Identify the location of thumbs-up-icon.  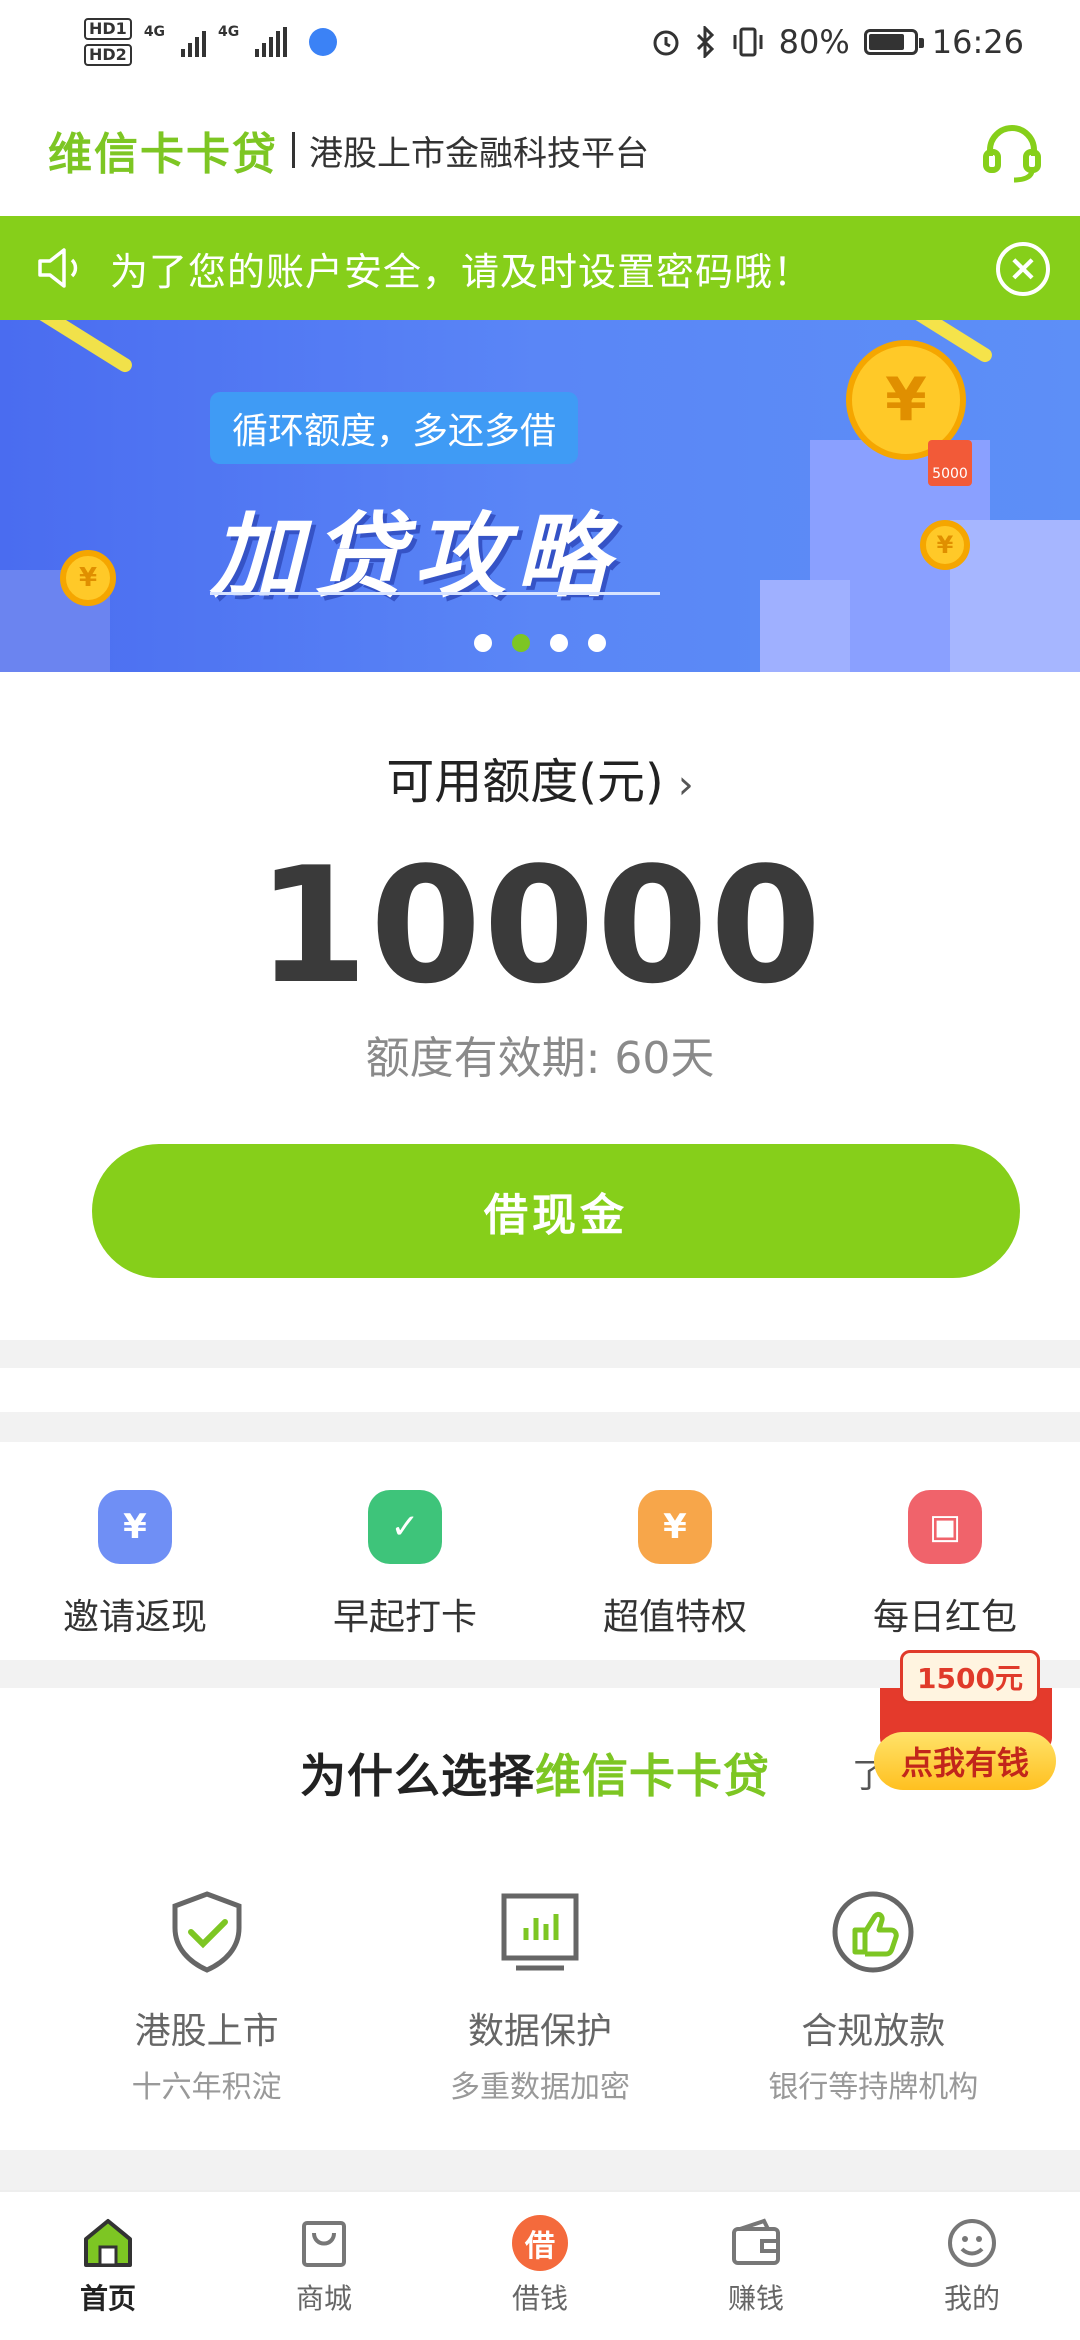
(873, 1932).